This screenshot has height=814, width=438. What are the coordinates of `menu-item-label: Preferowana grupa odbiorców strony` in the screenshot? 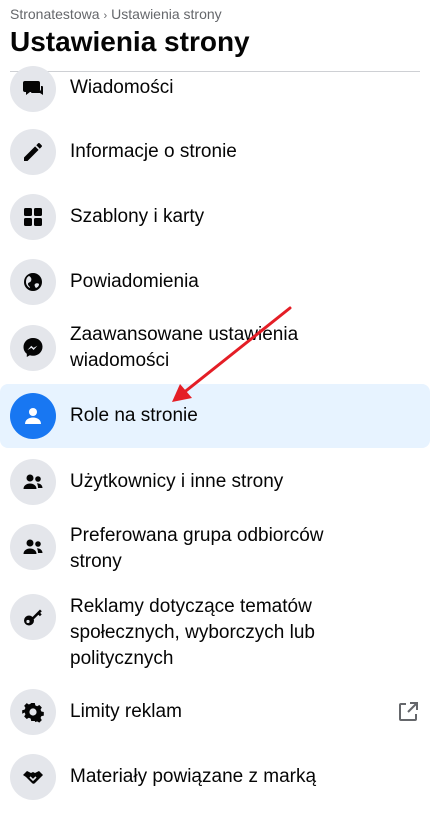 It's located at (197, 548).